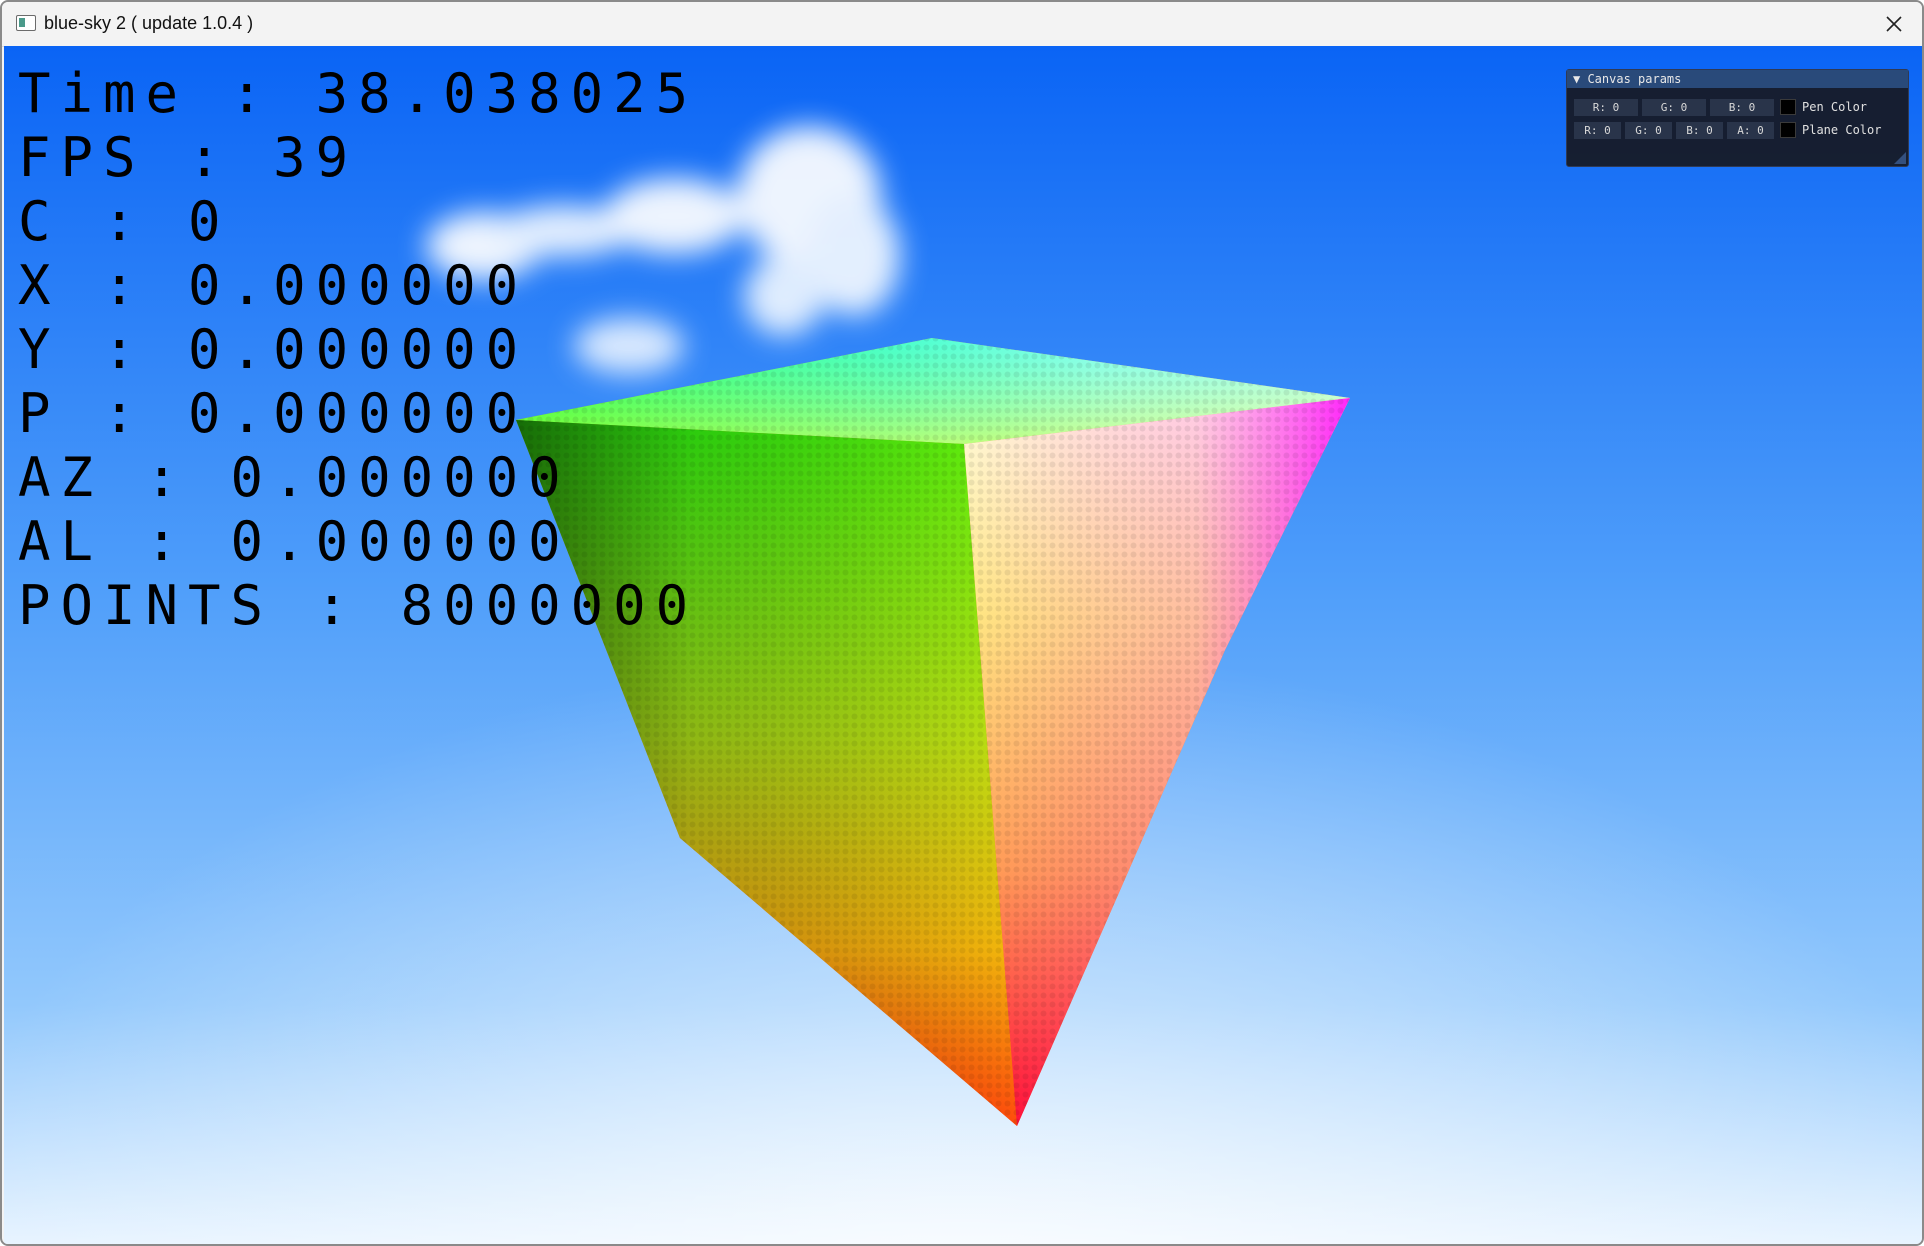 Image resolution: width=1924 pixels, height=1246 pixels. I want to click on plane-b-field: B: 0, so click(1699, 130).